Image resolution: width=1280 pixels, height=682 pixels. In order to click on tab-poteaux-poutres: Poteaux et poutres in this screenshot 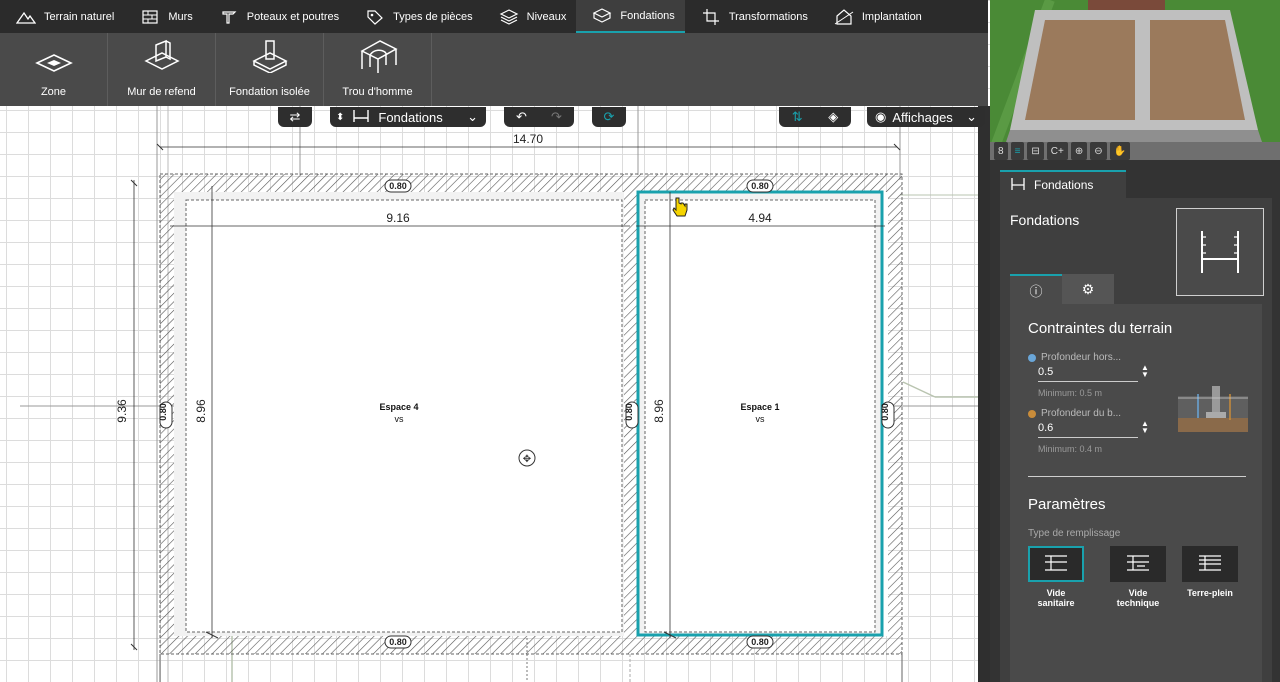, I will do `click(276, 16)`.